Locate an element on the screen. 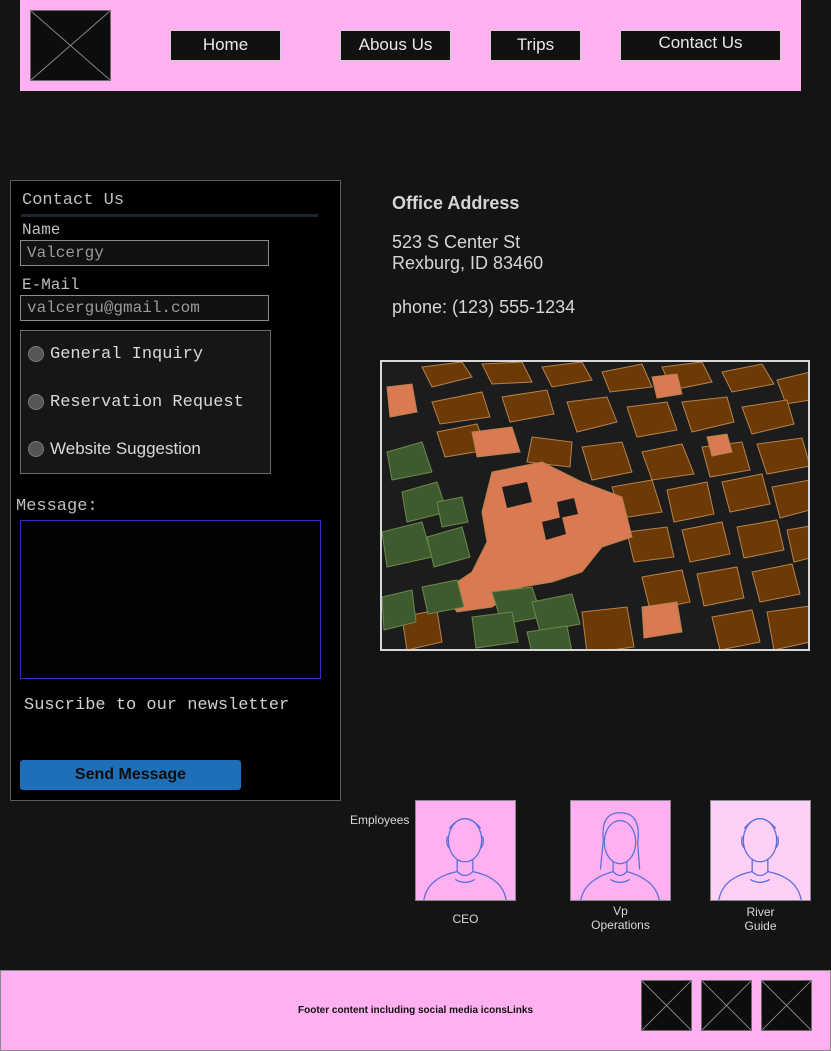 The width and height of the screenshot is (831, 1051). form-title-underline is located at coordinates (169, 215).